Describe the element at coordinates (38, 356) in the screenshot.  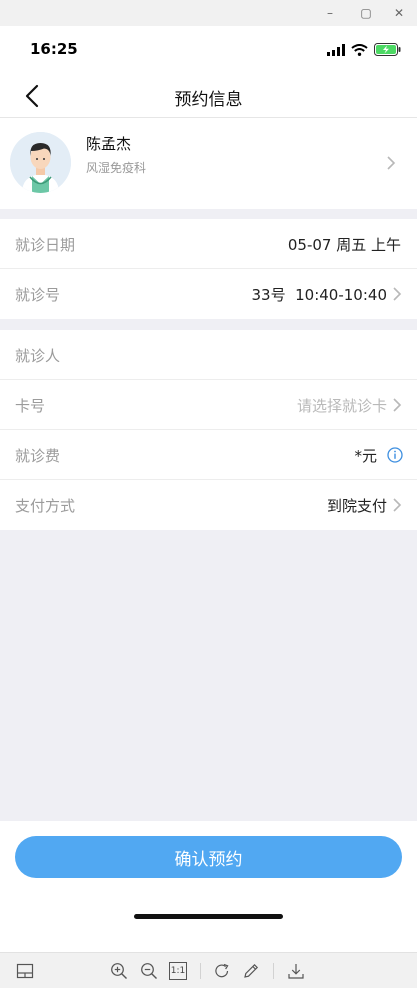
I see `patient-label: 就诊人` at that location.